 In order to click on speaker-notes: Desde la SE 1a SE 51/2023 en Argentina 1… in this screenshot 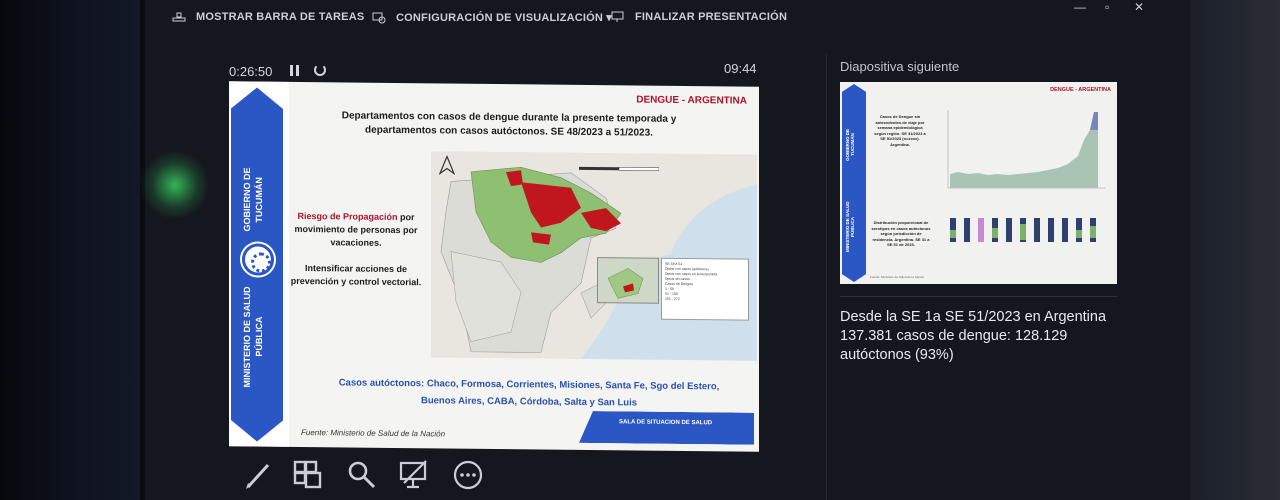, I will do `click(973, 336)`.